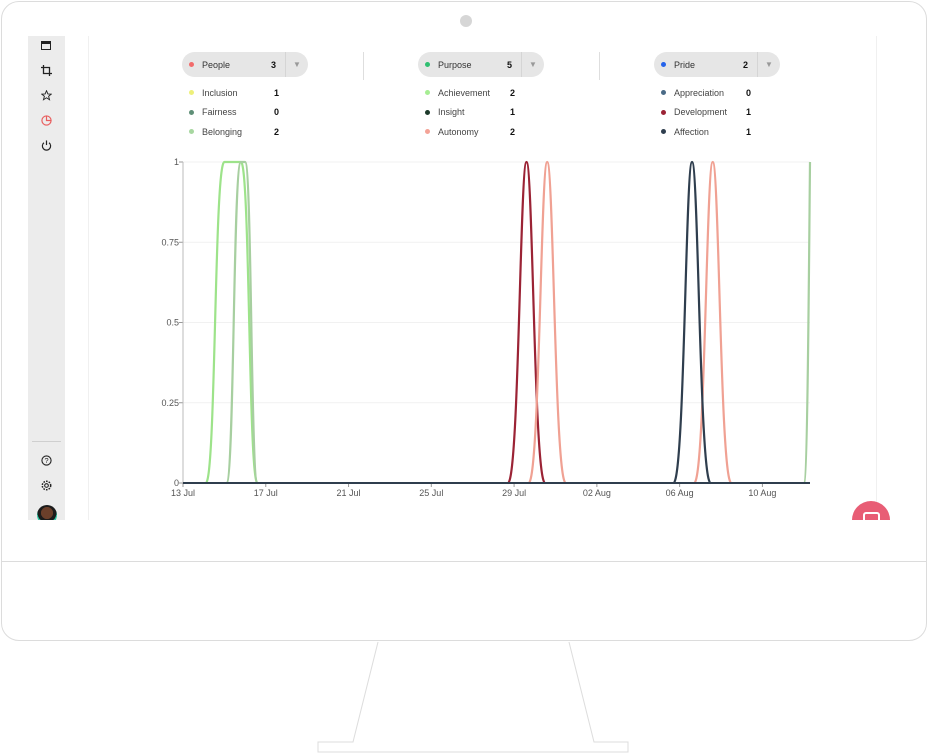  Describe the element at coordinates (170, 242) in the screenshot. I see `y-tick-label: 0.75` at that location.